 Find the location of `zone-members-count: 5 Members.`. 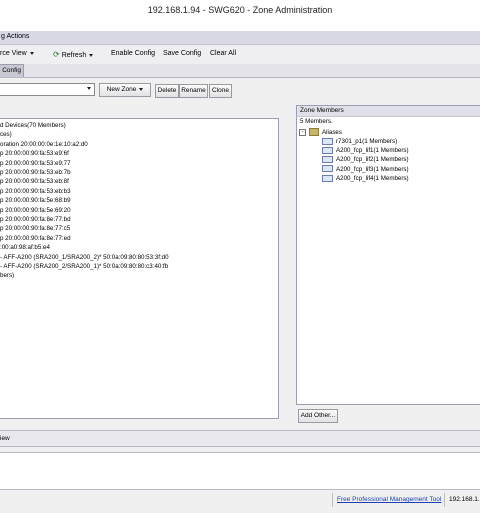

zone-members-count: 5 Members. is located at coordinates (316, 121).